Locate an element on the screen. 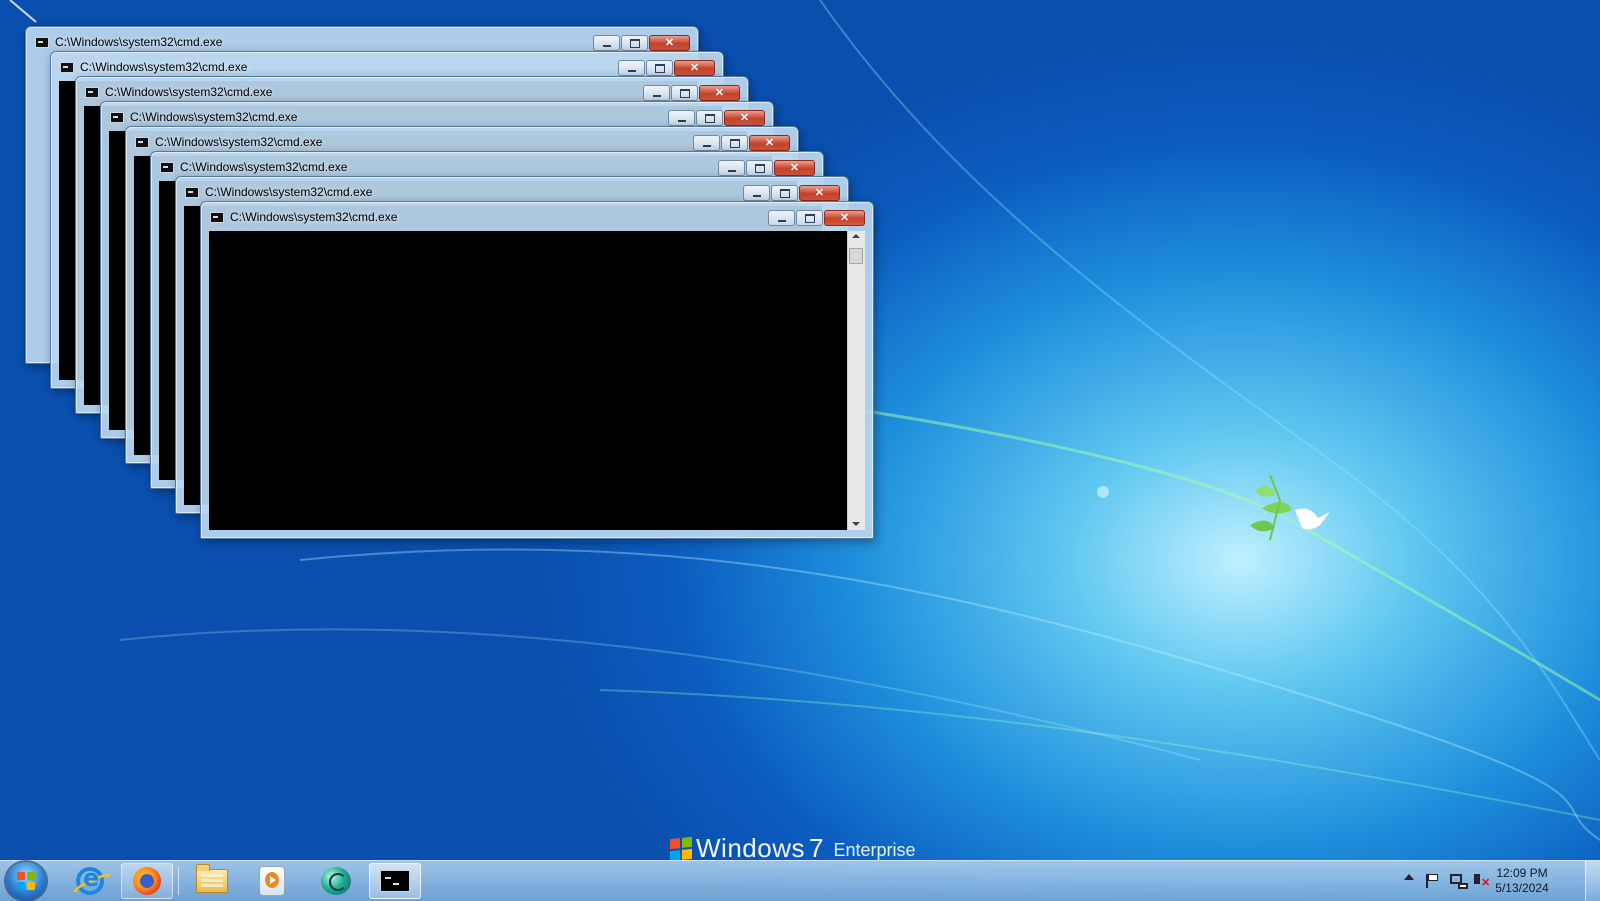 This screenshot has width=1600, height=901. taskbar-green-orb-app is located at coordinates (336, 881).